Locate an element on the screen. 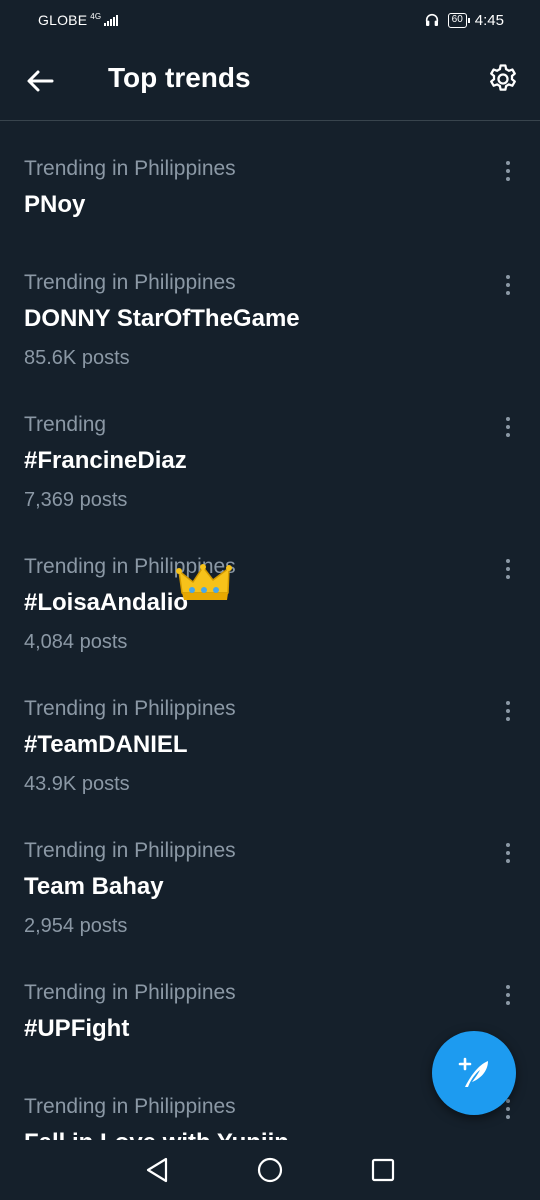 This screenshot has height=1200, width=540. compose-post-button is located at coordinates (474, 1073).